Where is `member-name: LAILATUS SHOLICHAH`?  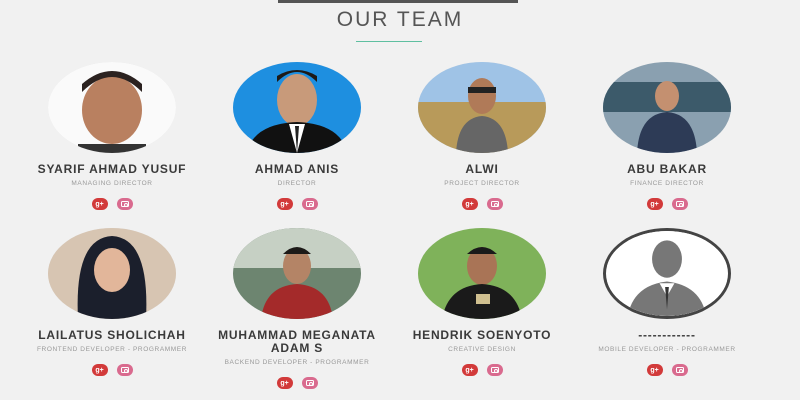
member-name: LAILATUS SHOLICHAH is located at coordinates (112, 335).